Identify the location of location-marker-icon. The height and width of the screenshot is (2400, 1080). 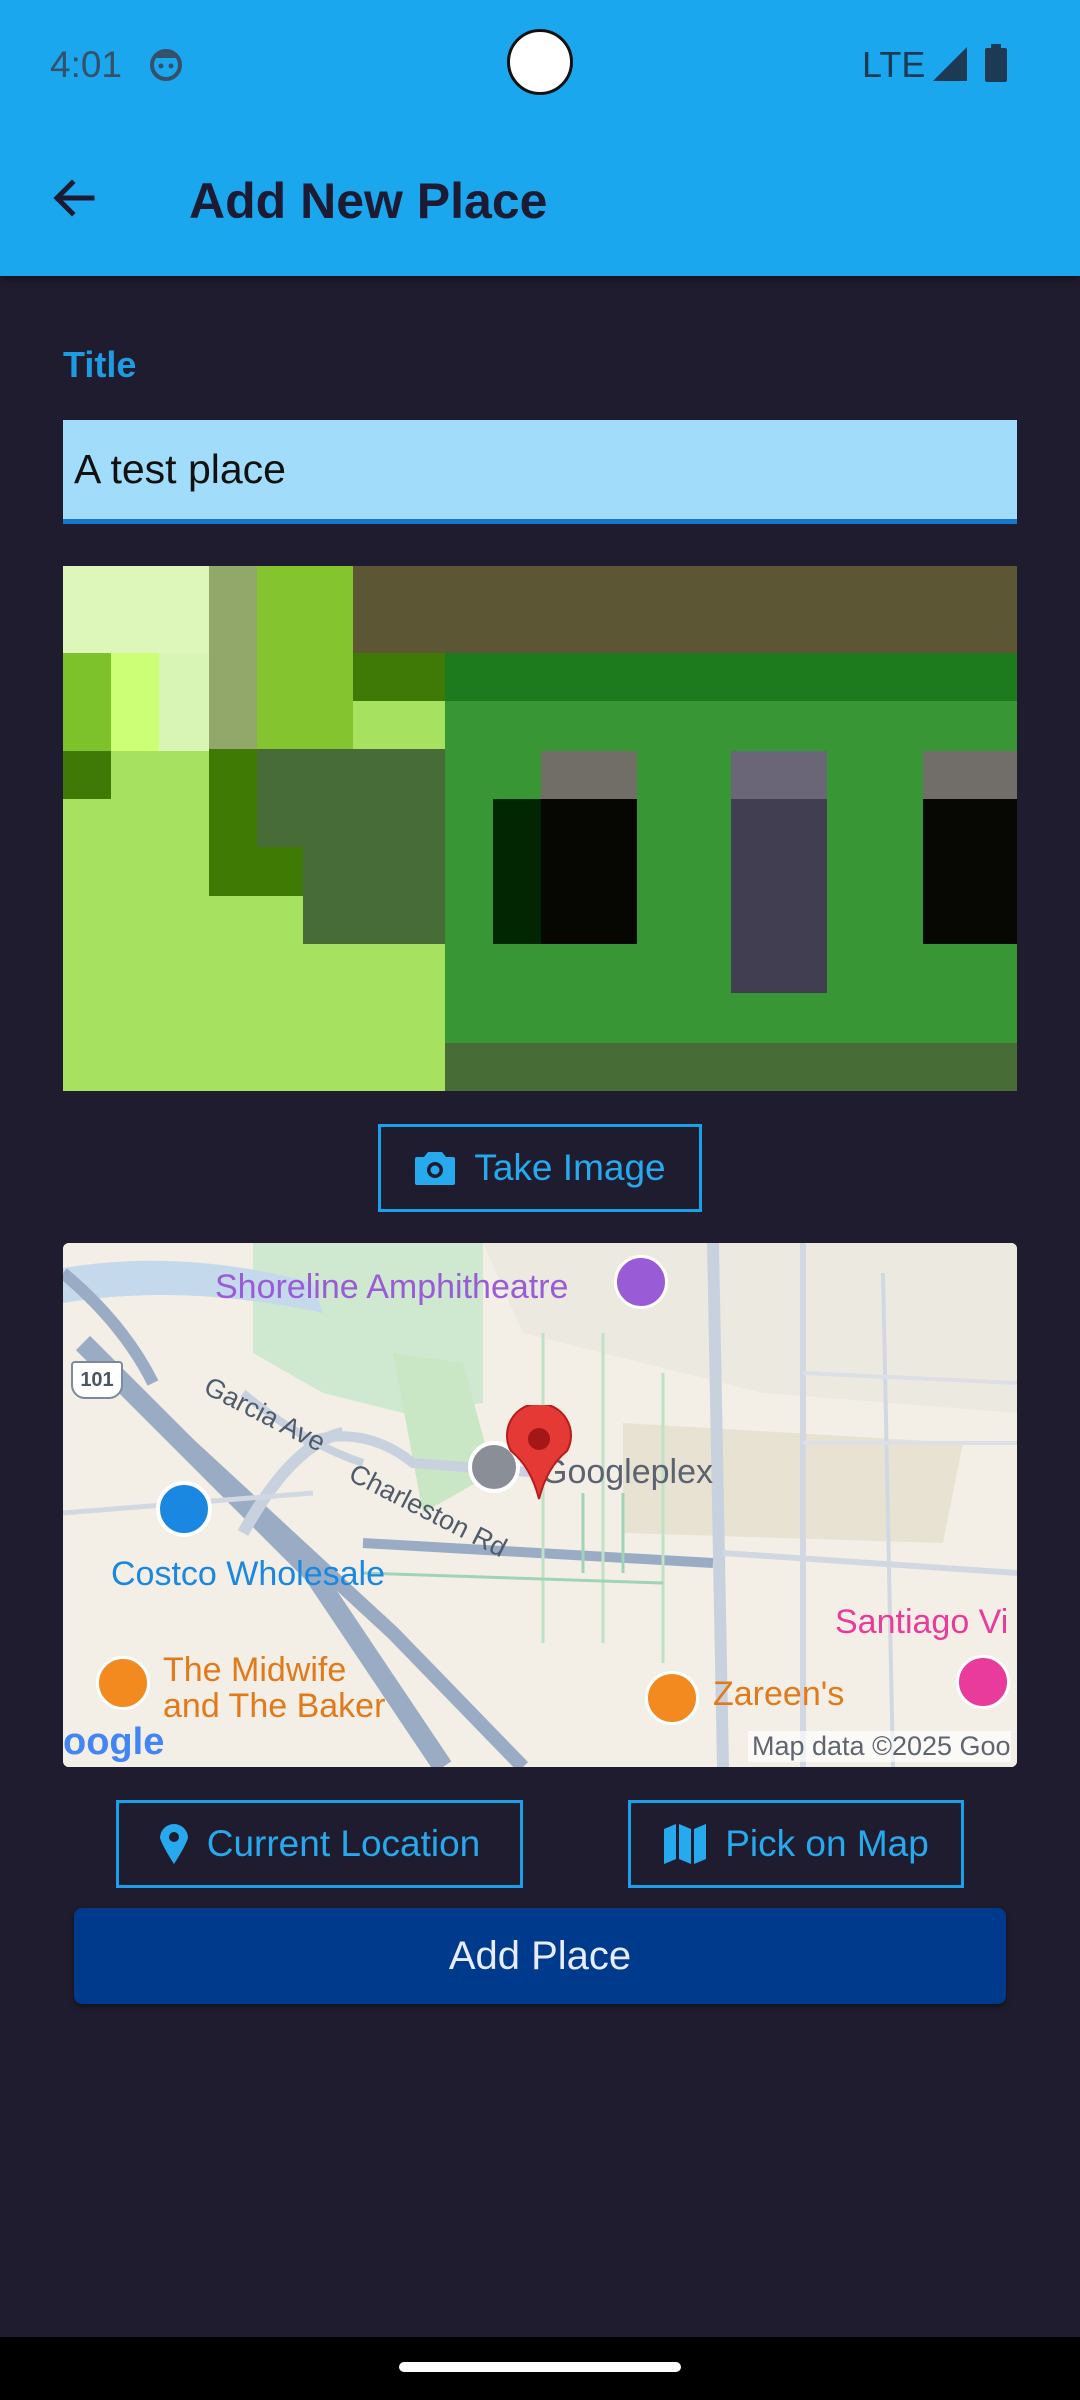
(539, 1452).